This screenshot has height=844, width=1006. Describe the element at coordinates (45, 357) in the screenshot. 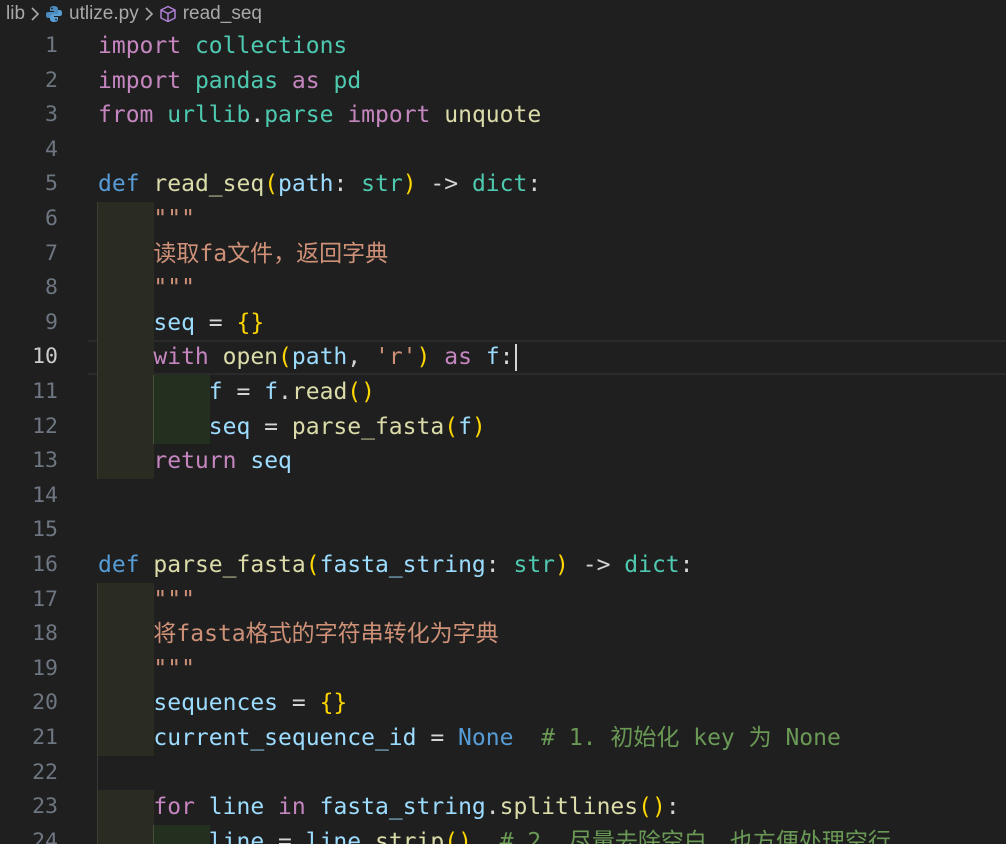

I see `line-number: 10` at that location.